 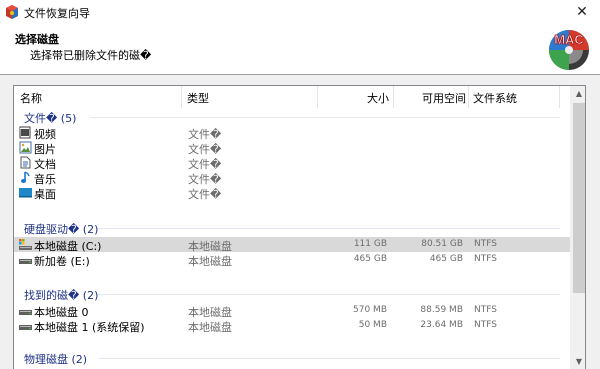 I want to click on list-item: 本地磁盘 1 (系统保留) 本地磁盘 50 MB 23.64 MB NTFS, so click(x=292, y=326).